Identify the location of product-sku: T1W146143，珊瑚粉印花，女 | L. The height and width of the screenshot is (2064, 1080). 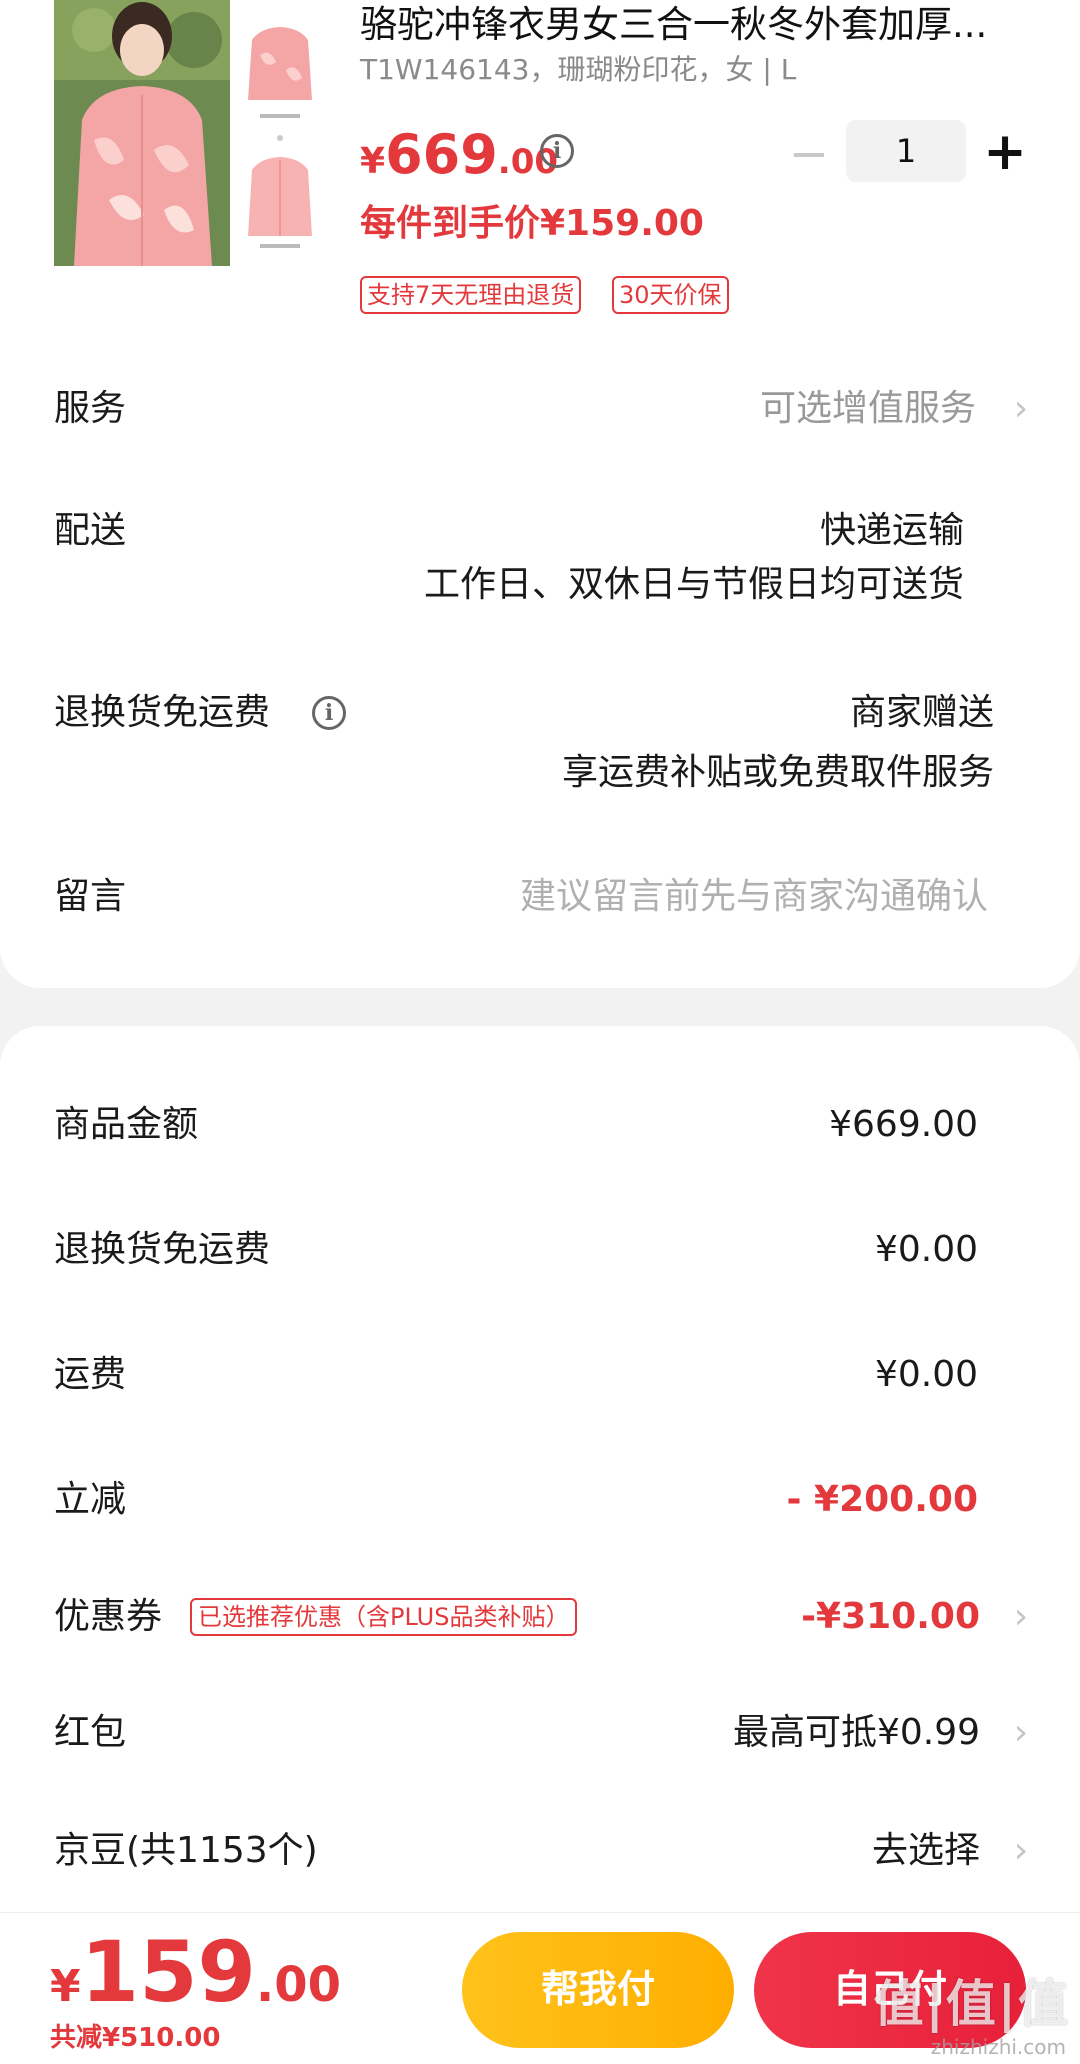
(578, 70).